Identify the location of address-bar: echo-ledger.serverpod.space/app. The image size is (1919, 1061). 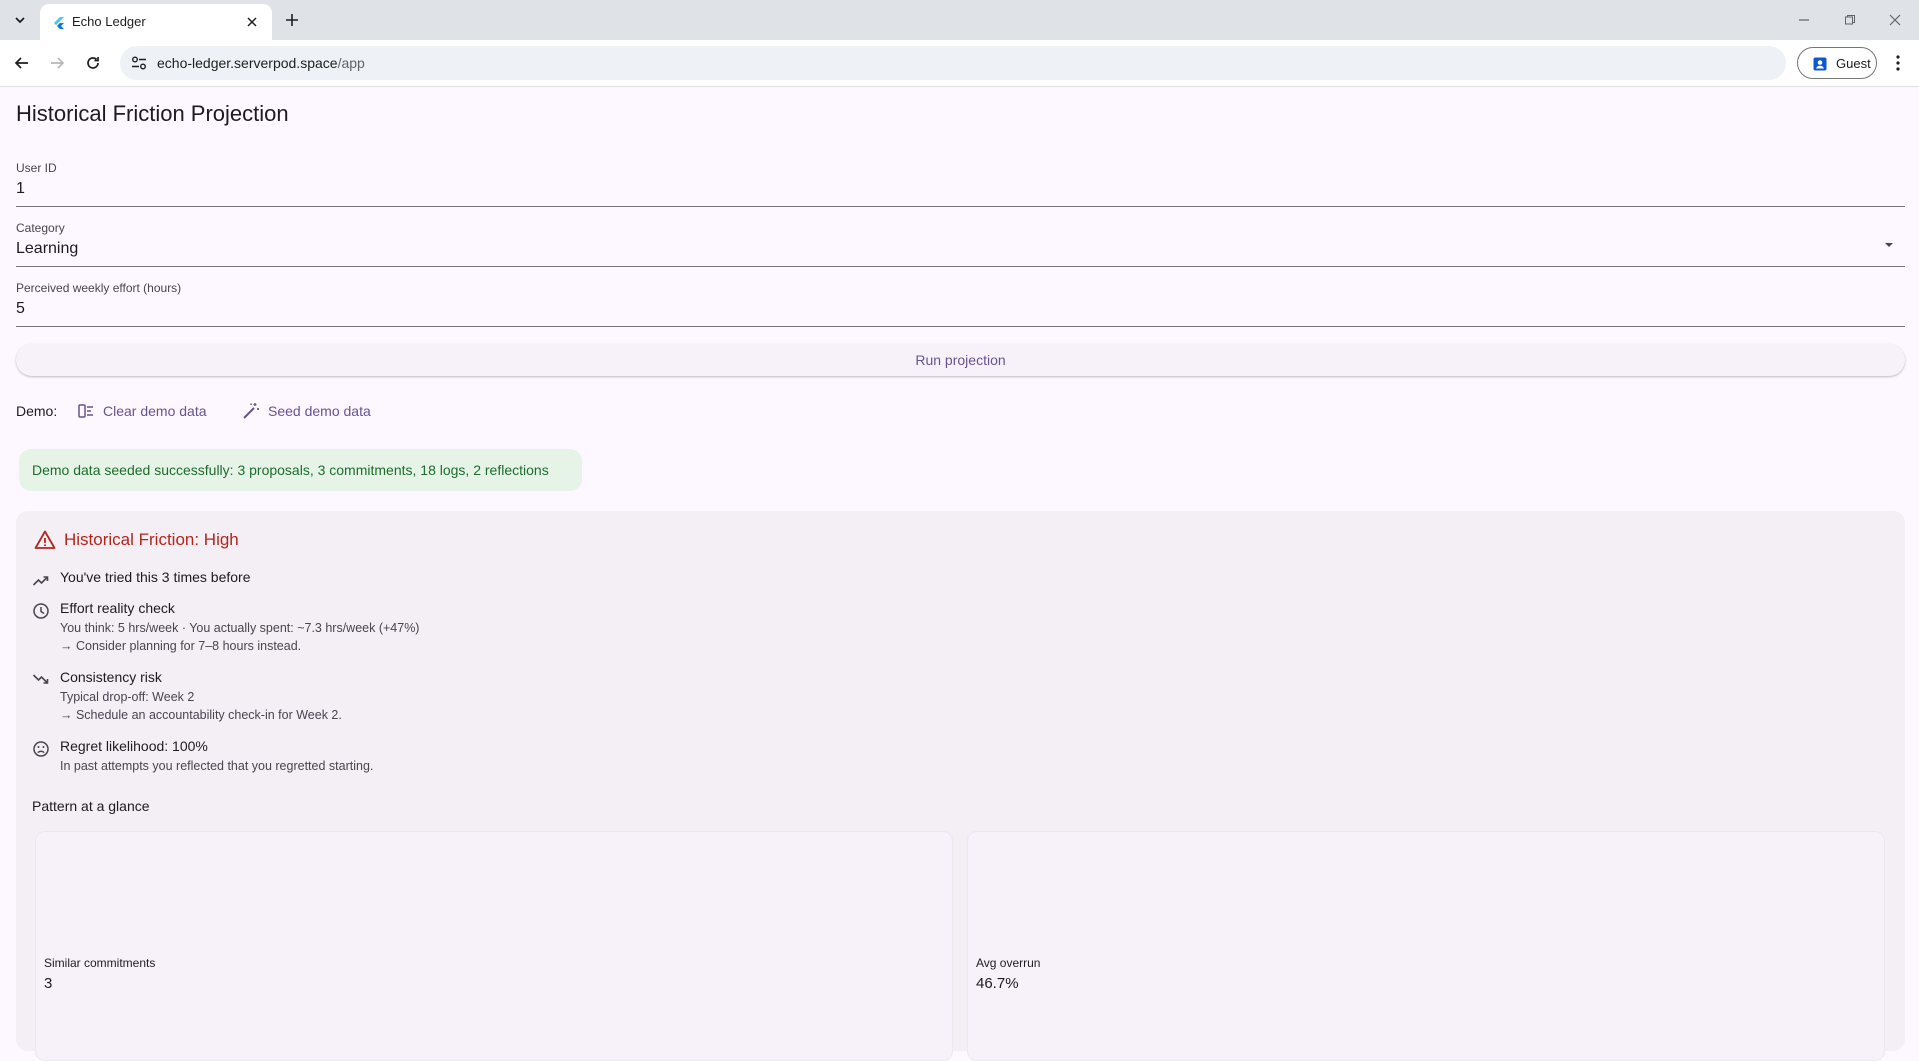
(953, 63).